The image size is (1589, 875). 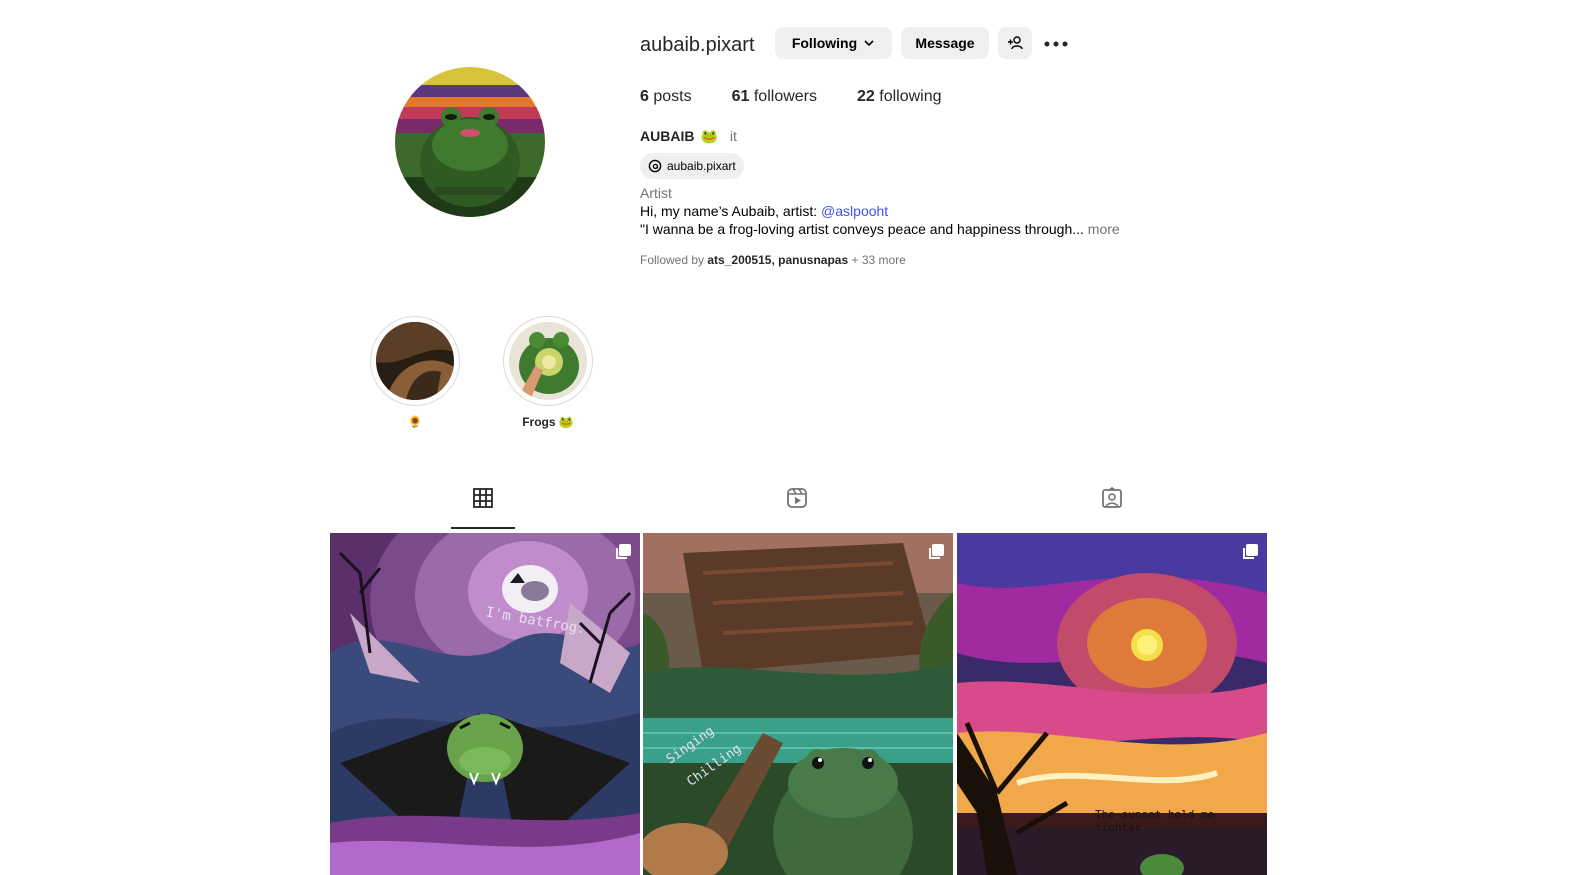 I want to click on post-tile: Singing Chilling, so click(x=798, y=704).